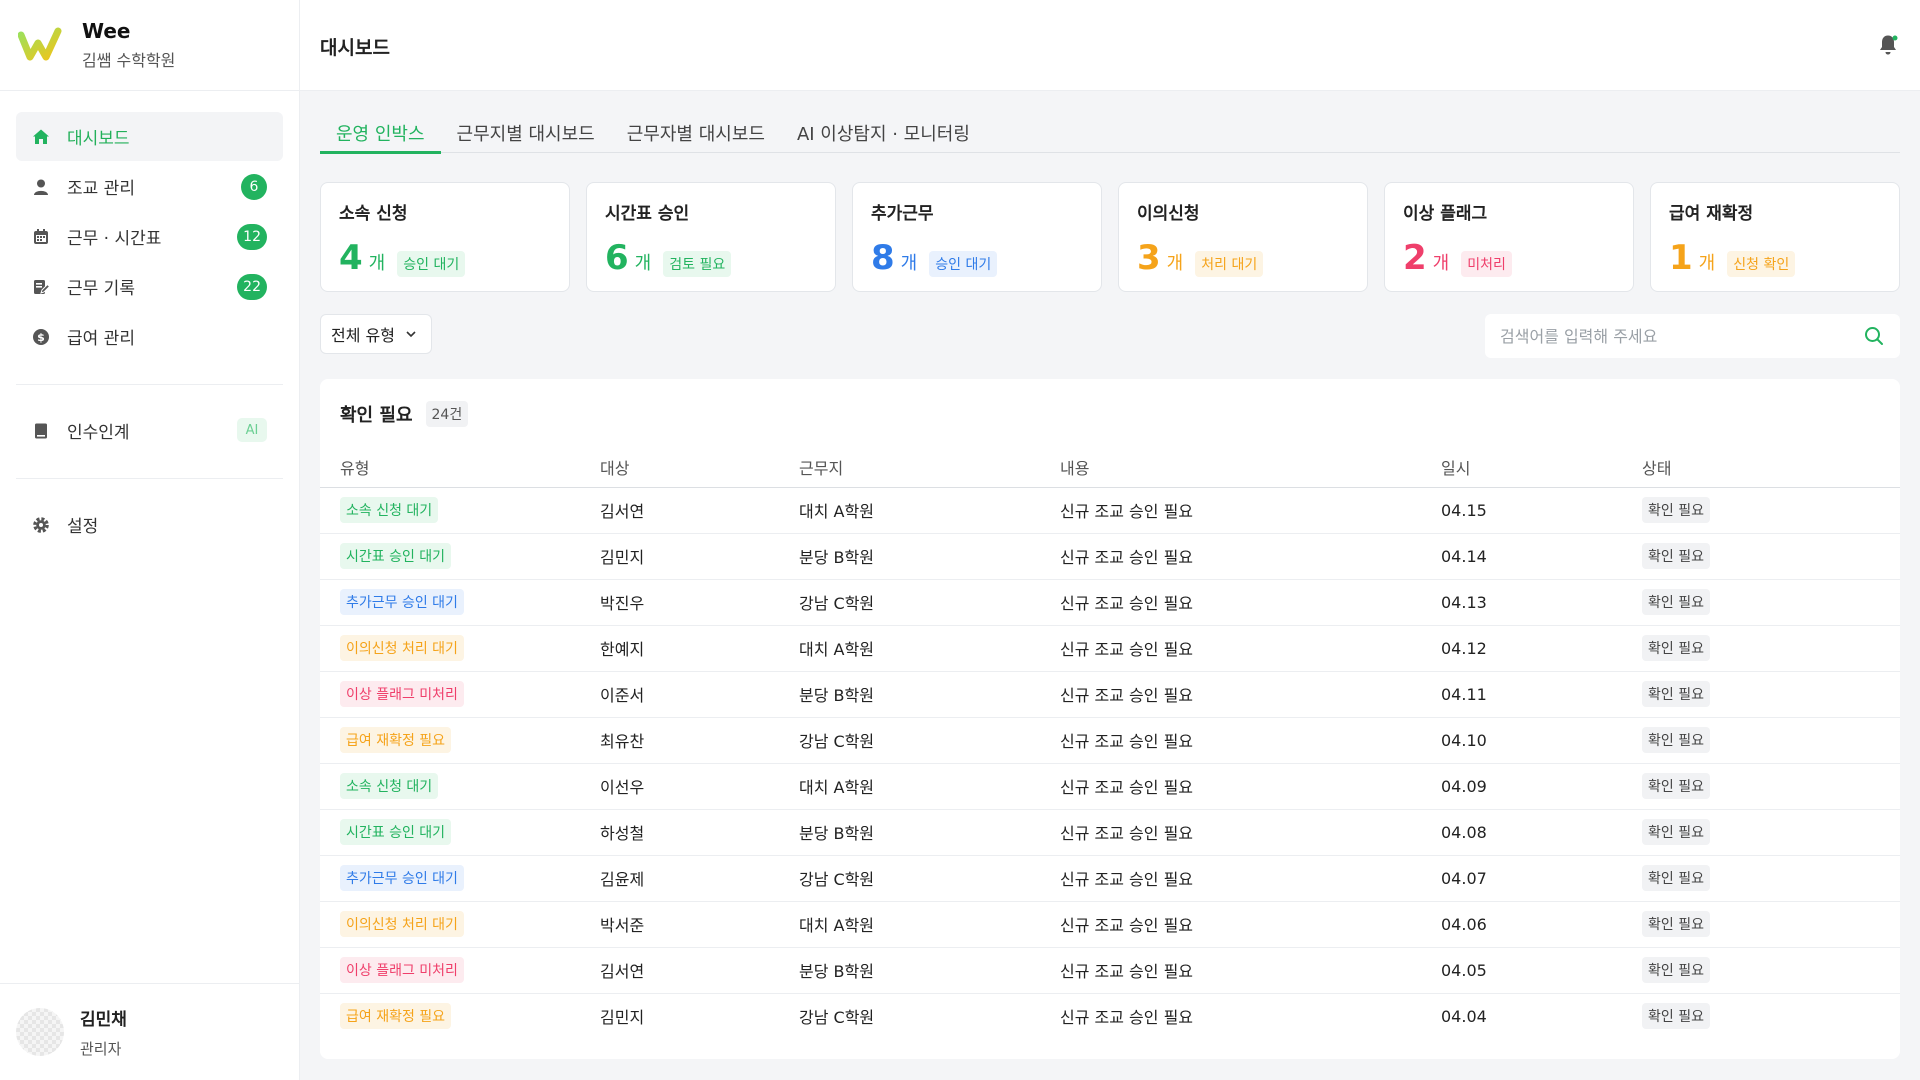 The height and width of the screenshot is (1080, 1920). What do you see at coordinates (1888, 45) in the screenshot?
I see `bell-icon` at bounding box center [1888, 45].